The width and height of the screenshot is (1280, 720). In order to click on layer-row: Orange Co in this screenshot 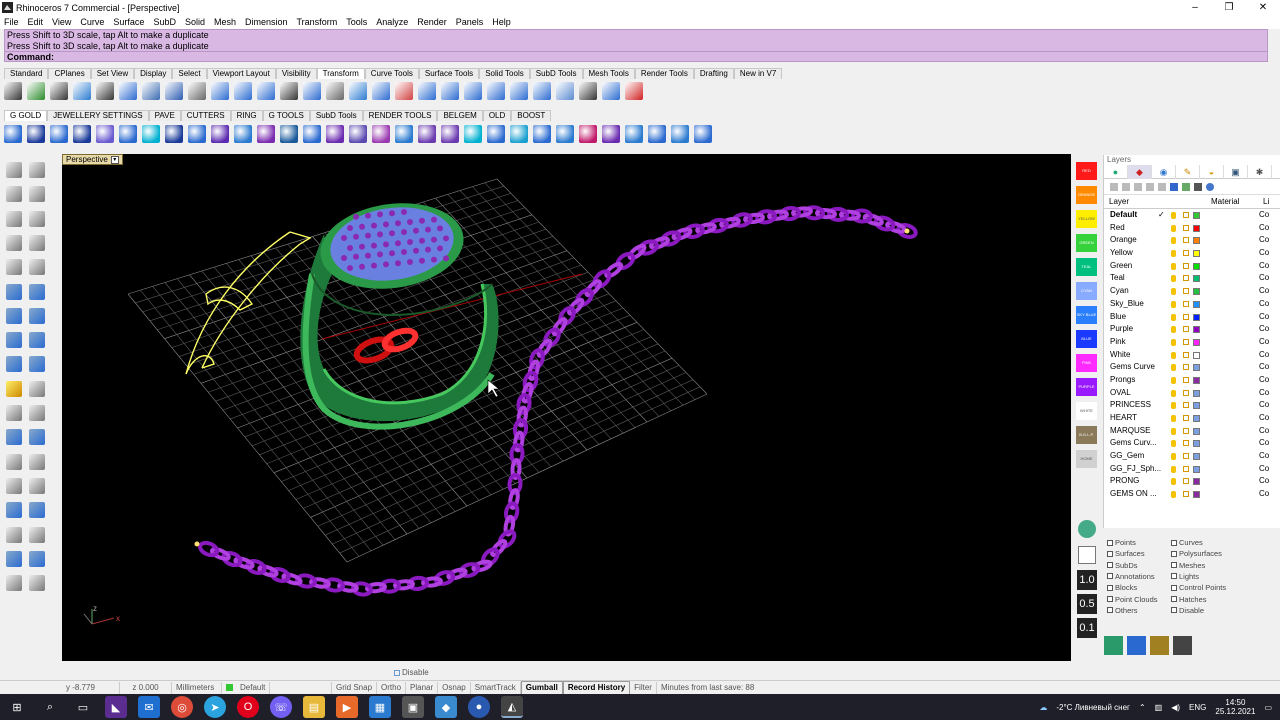, I will do `click(1192, 240)`.